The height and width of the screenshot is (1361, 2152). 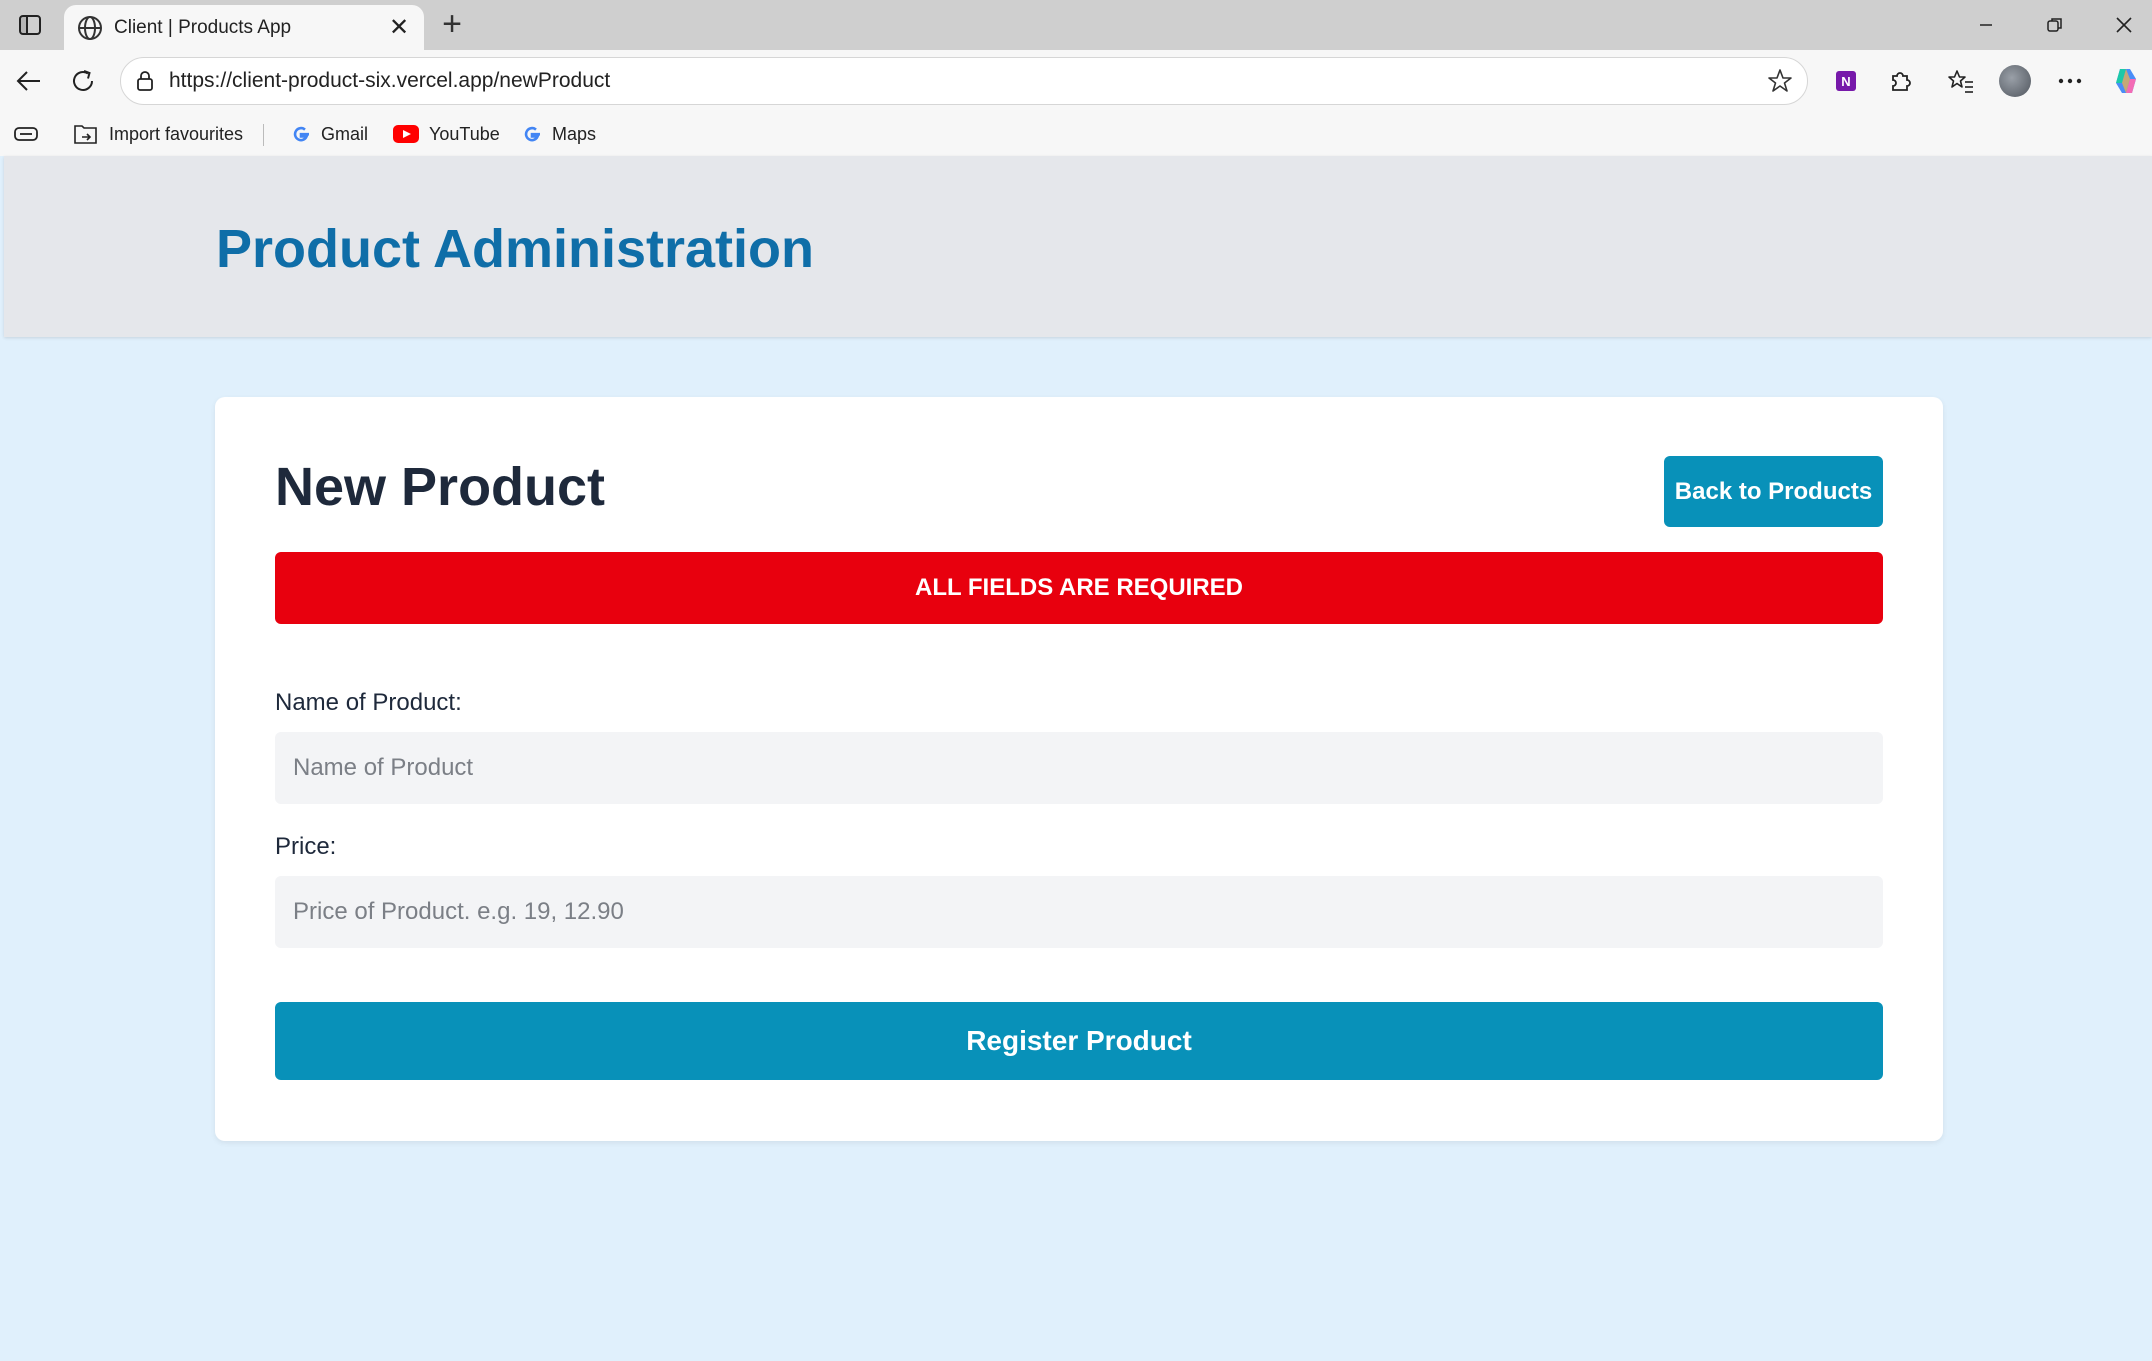 I want to click on svg-text: N, so click(x=1845, y=81).